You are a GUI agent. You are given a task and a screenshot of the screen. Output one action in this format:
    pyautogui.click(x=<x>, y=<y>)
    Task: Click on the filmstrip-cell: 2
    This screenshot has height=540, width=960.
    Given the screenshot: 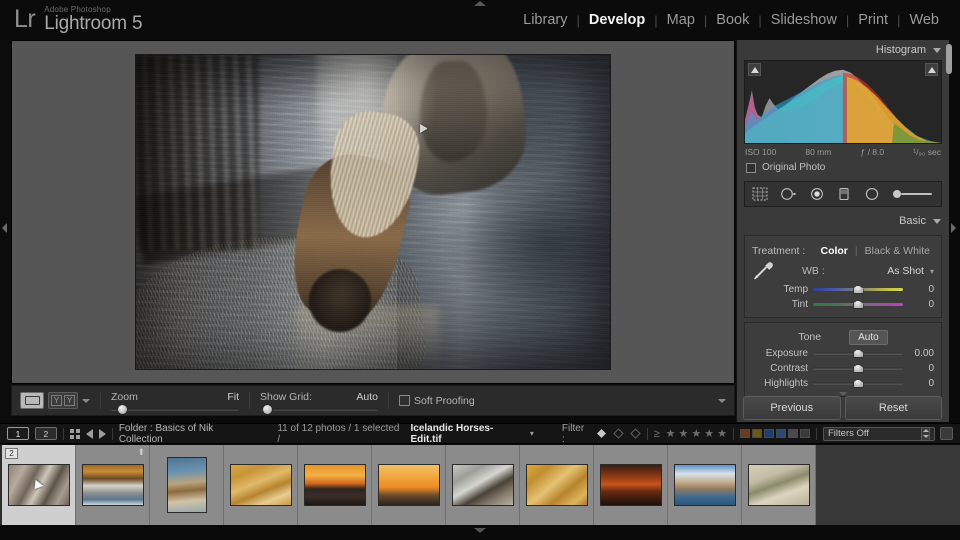 What is the action you would take?
    pyautogui.click(x=39, y=485)
    